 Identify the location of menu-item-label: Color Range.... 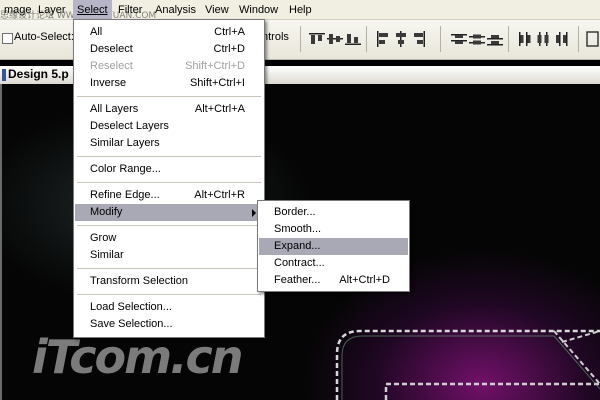
(125, 169).